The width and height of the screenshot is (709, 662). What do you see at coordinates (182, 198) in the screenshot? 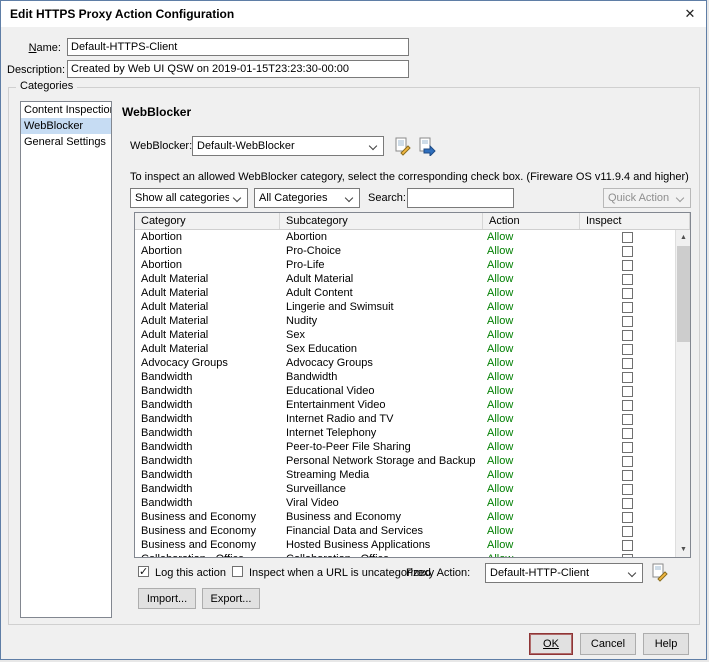
I see `category-filter-value: Show all categories` at bounding box center [182, 198].